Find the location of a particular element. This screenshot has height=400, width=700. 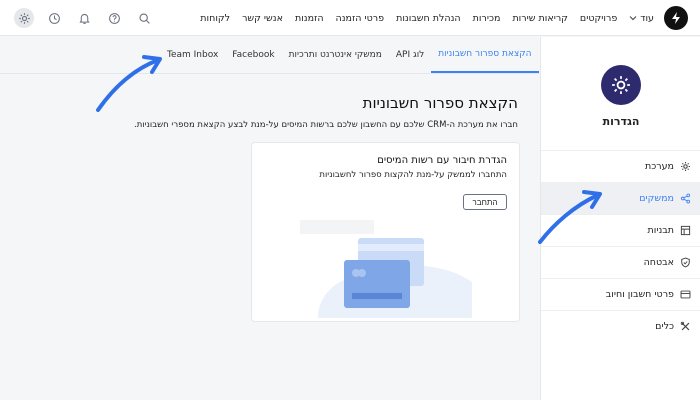

sidebar-item-account-billing: פרטי חשבון וחיוב is located at coordinates (620, 294).